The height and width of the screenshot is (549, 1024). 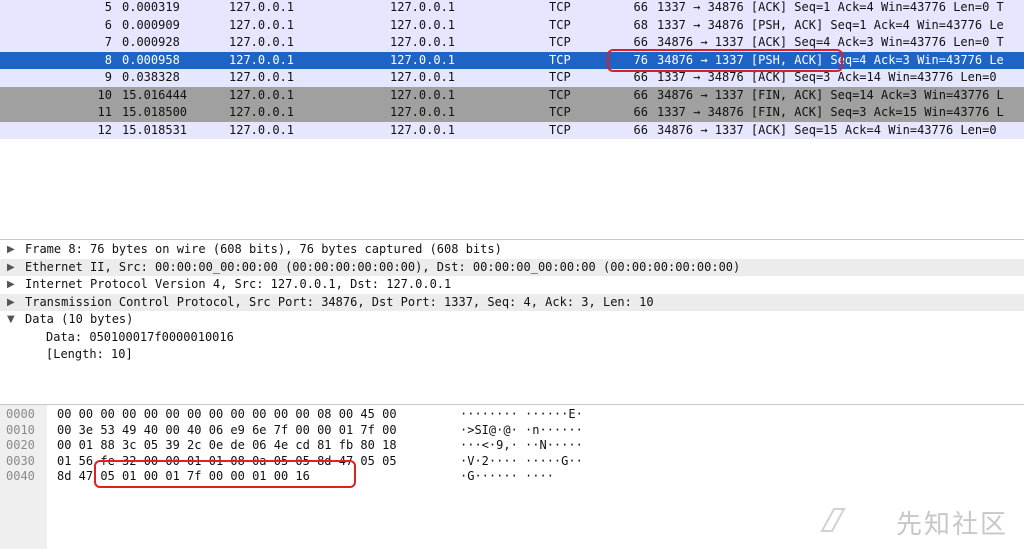 What do you see at coordinates (521, 462) in the screenshot?
I see `byte-ascii: ·V·2···· ·····G··` at bounding box center [521, 462].